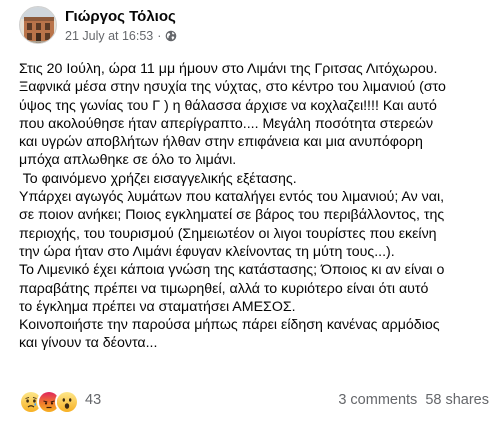 This screenshot has width=500, height=421. Describe the element at coordinates (128, 160) in the screenshot. I see `post-body-line: μπόχα απλωθηκε σε όλο το λιμάνι.` at that location.